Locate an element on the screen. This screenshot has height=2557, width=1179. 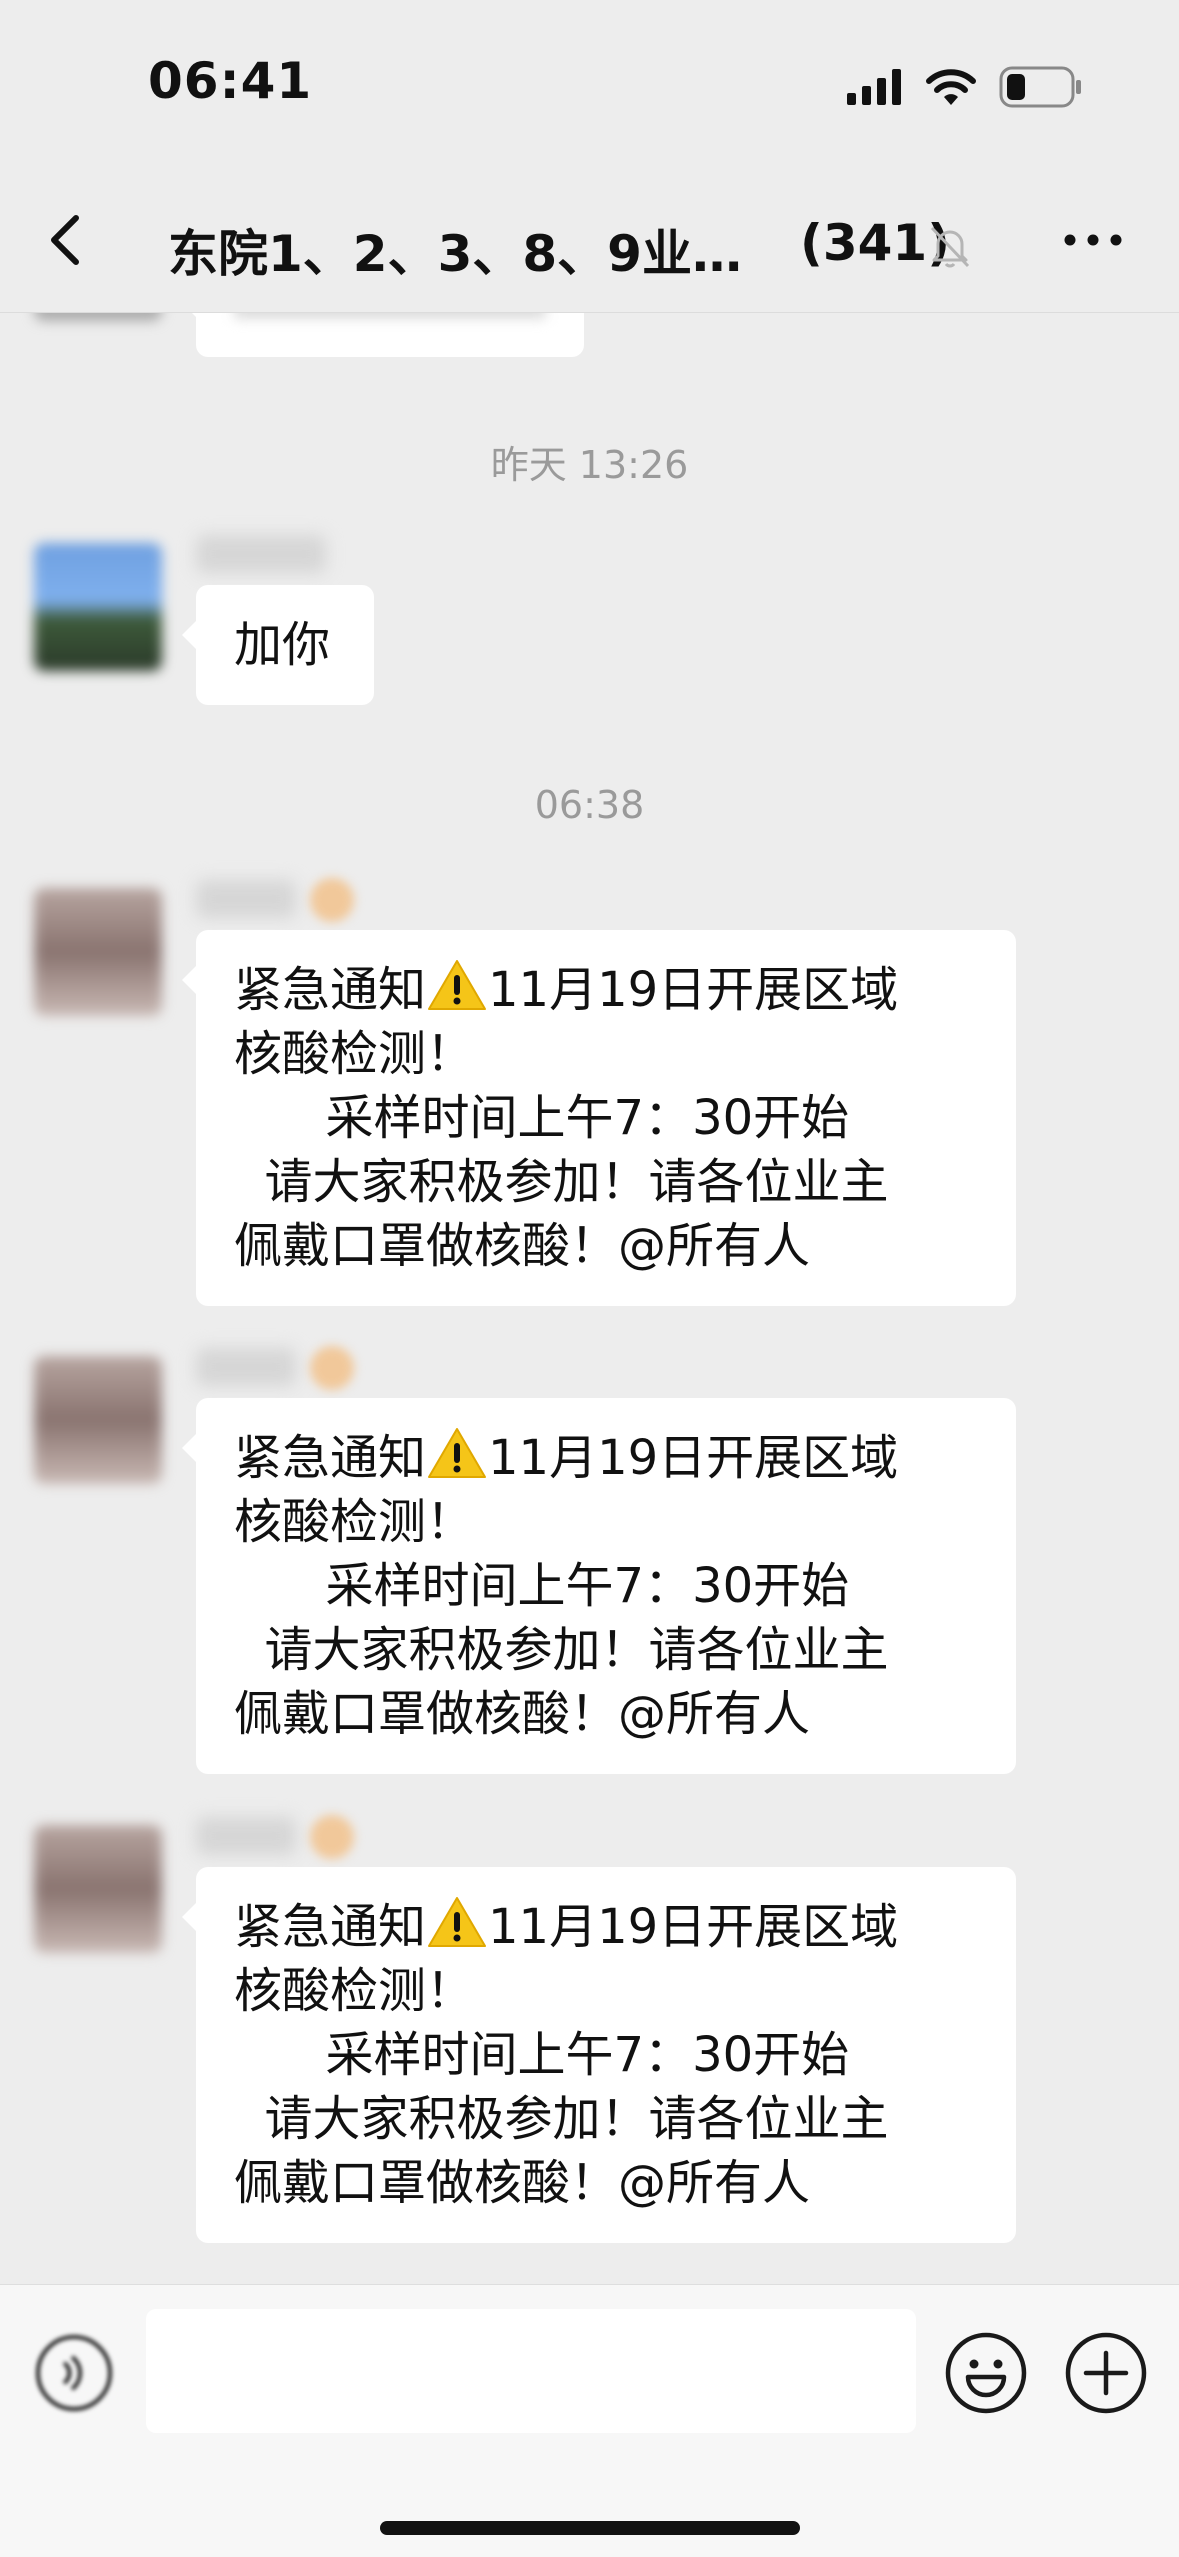
message-bubble: 加你 is located at coordinates (278, 645).